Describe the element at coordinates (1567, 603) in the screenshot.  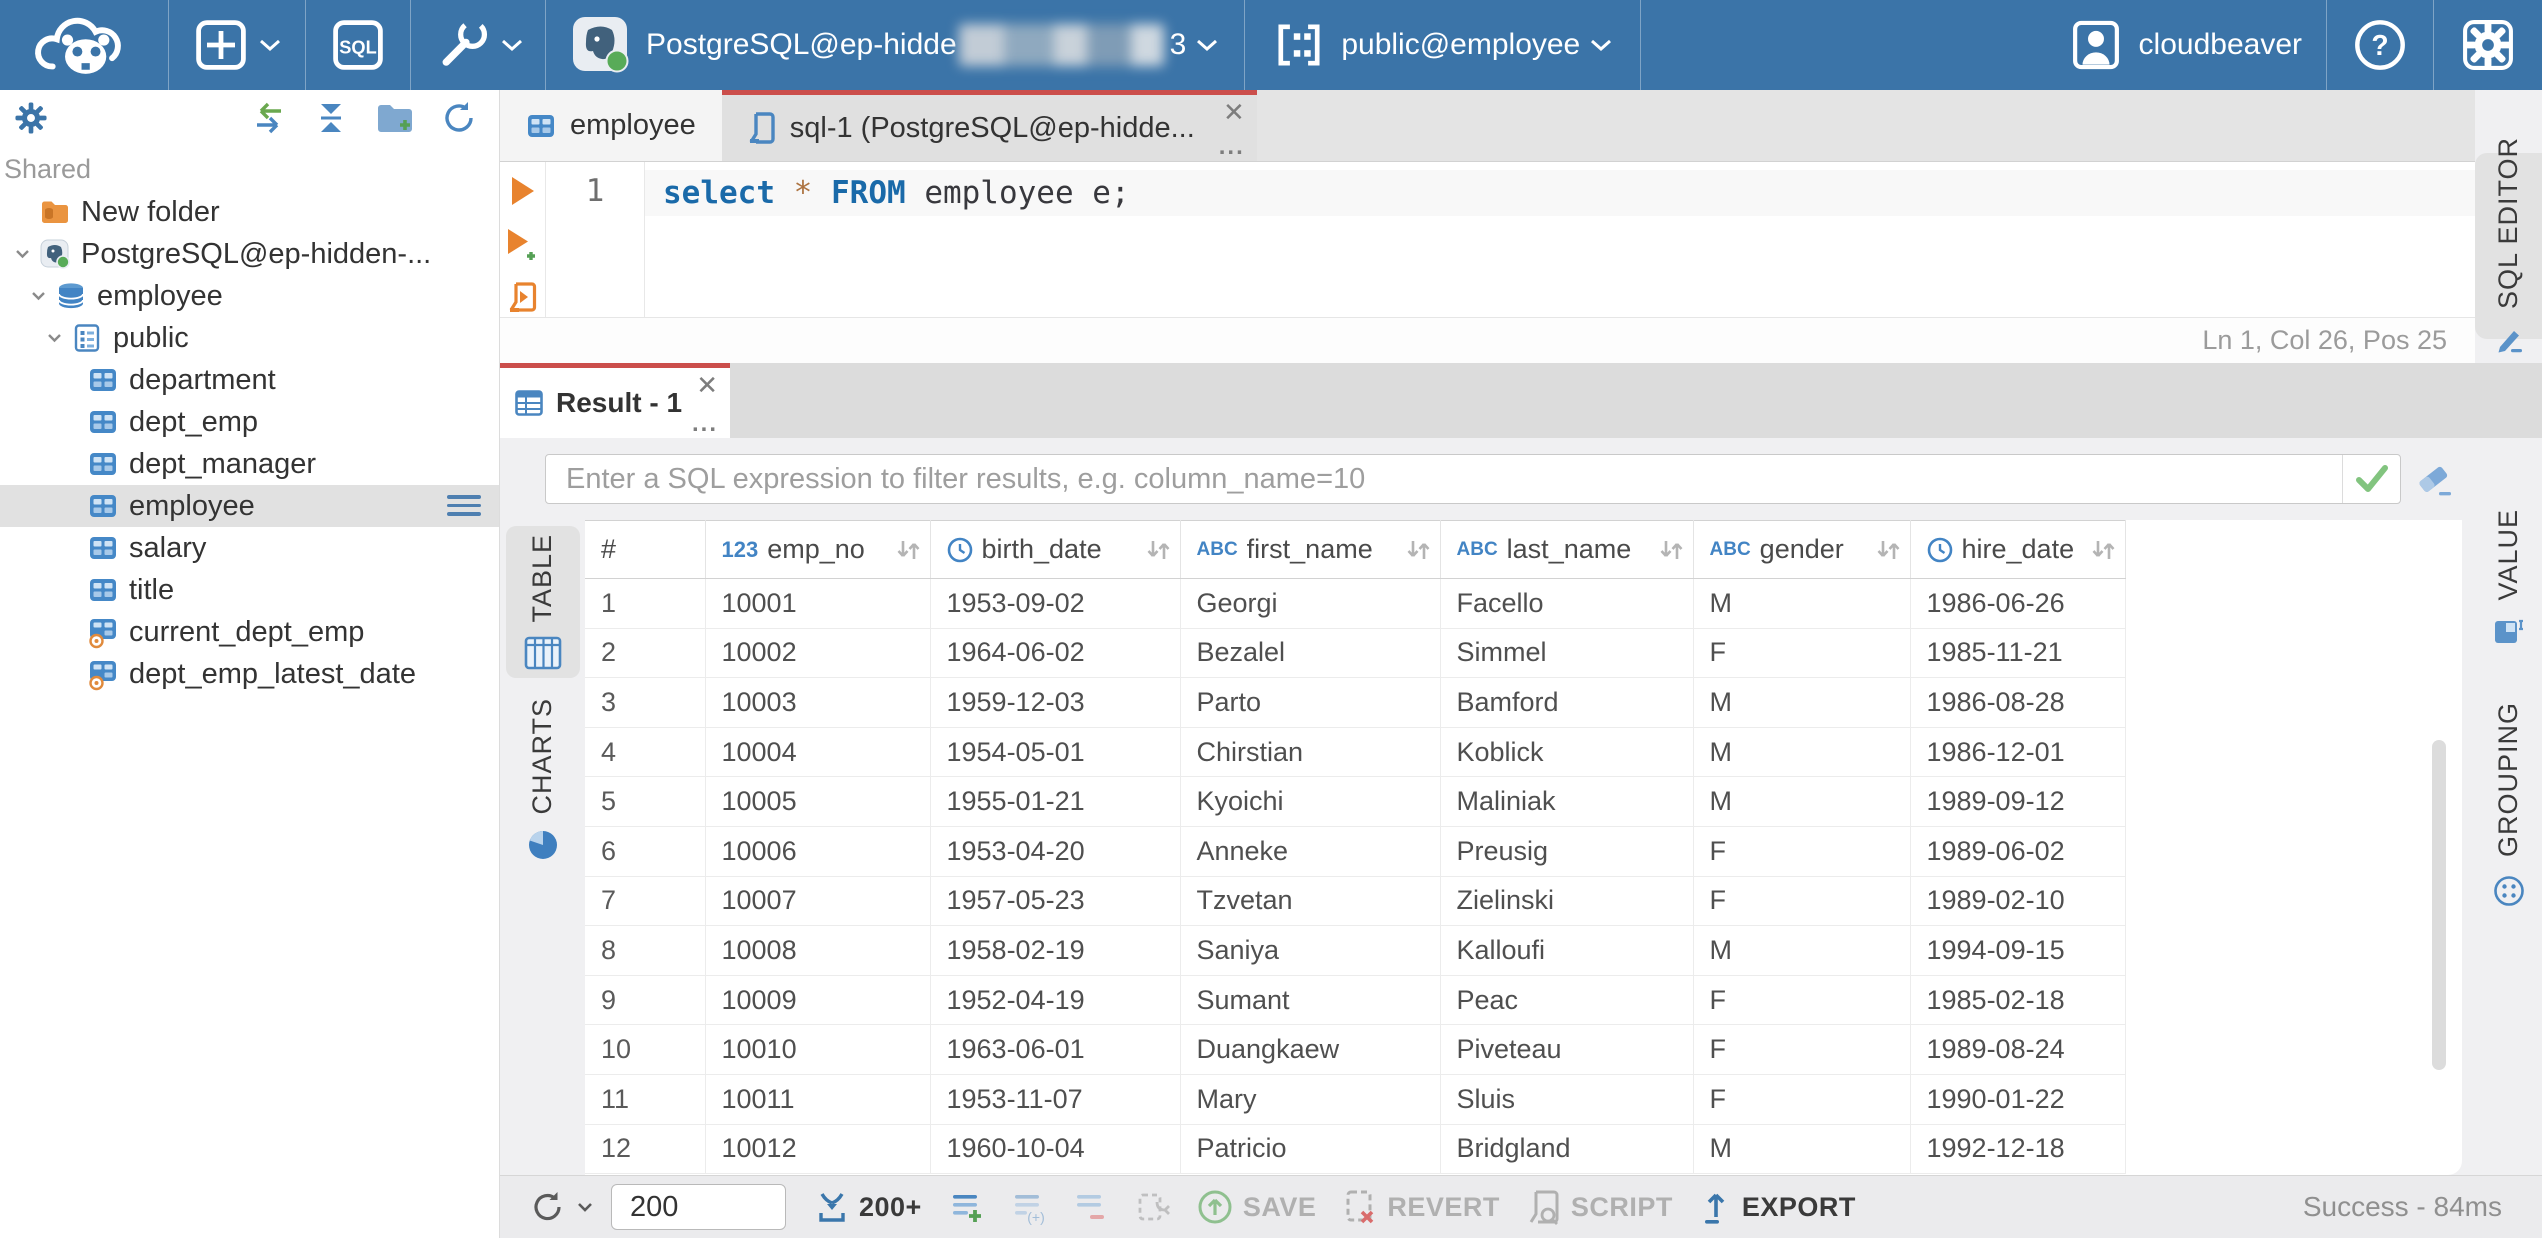
I see `data-cell: Facello` at that location.